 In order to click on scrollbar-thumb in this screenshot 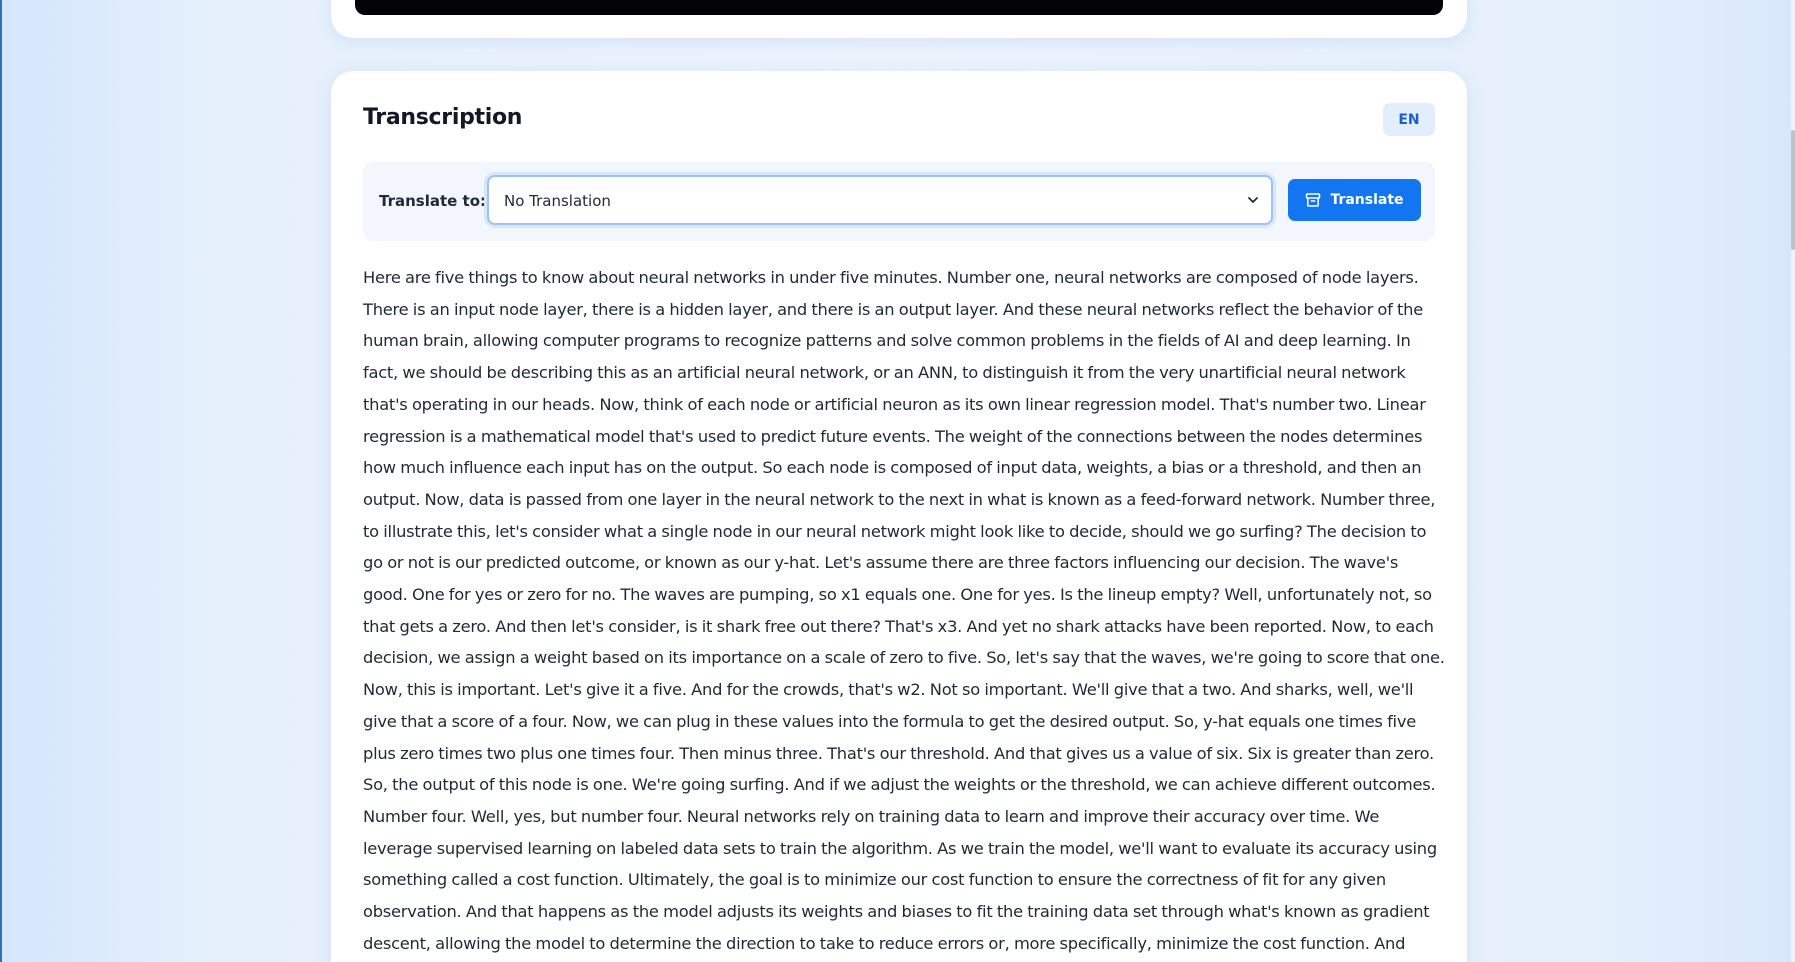, I will do `click(1793, 190)`.